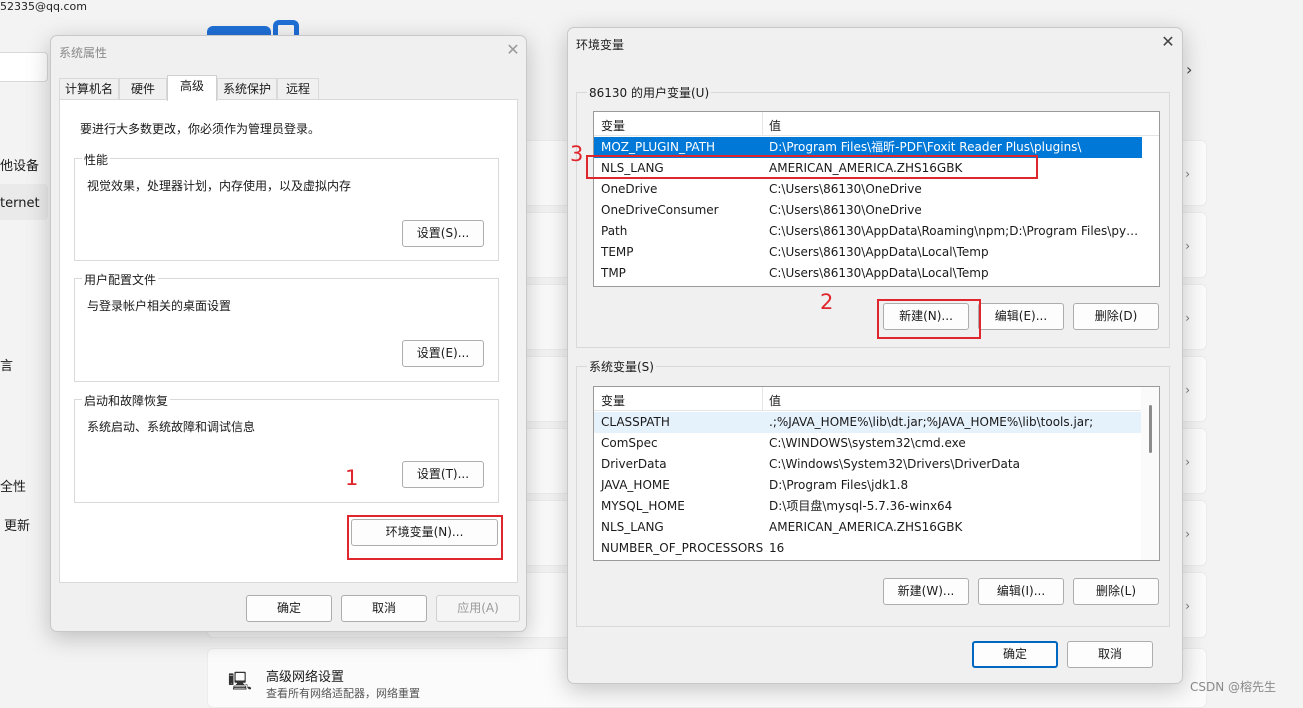  What do you see at coordinates (634, 464) in the screenshot?
I see `var-name: DriverData` at bounding box center [634, 464].